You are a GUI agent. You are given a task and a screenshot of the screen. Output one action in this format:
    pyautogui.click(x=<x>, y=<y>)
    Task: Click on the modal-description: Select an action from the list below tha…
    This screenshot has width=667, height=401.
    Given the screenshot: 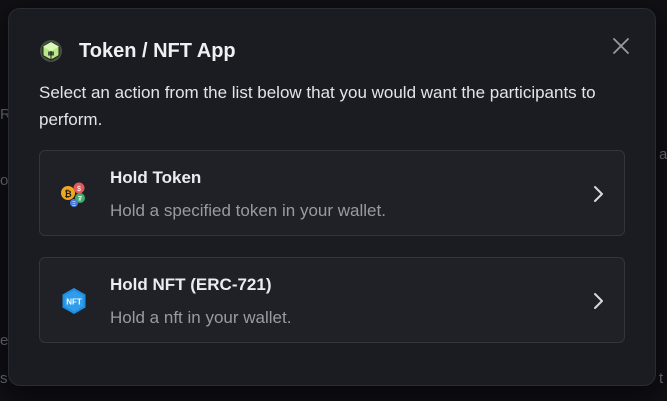 What is the action you would take?
    pyautogui.click(x=317, y=106)
    